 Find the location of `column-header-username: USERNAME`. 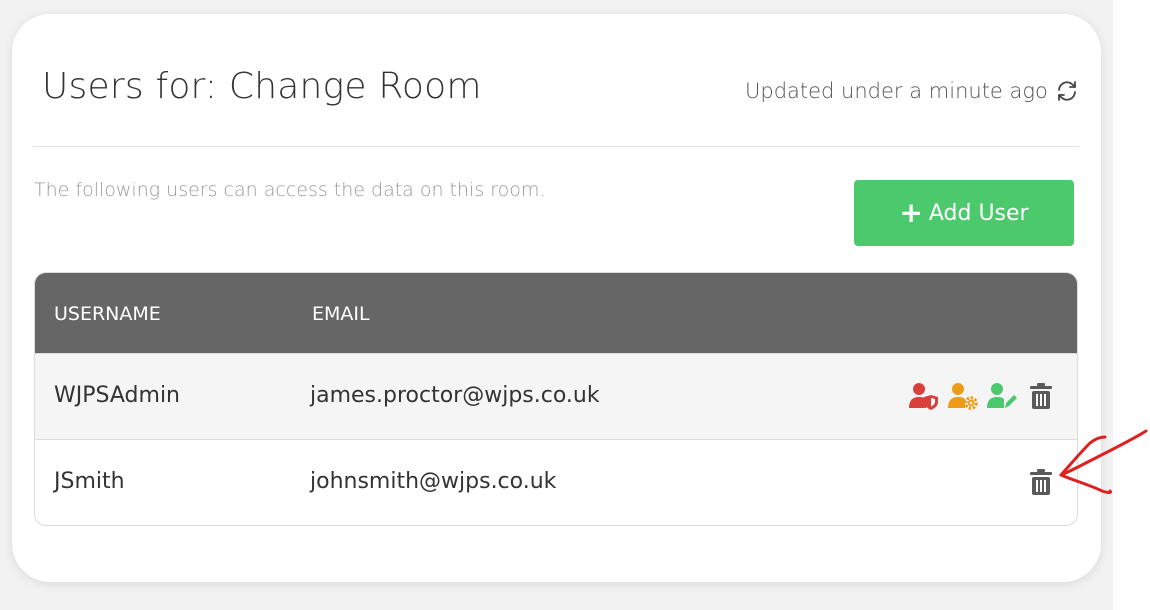

column-header-username: USERNAME is located at coordinates (107, 314).